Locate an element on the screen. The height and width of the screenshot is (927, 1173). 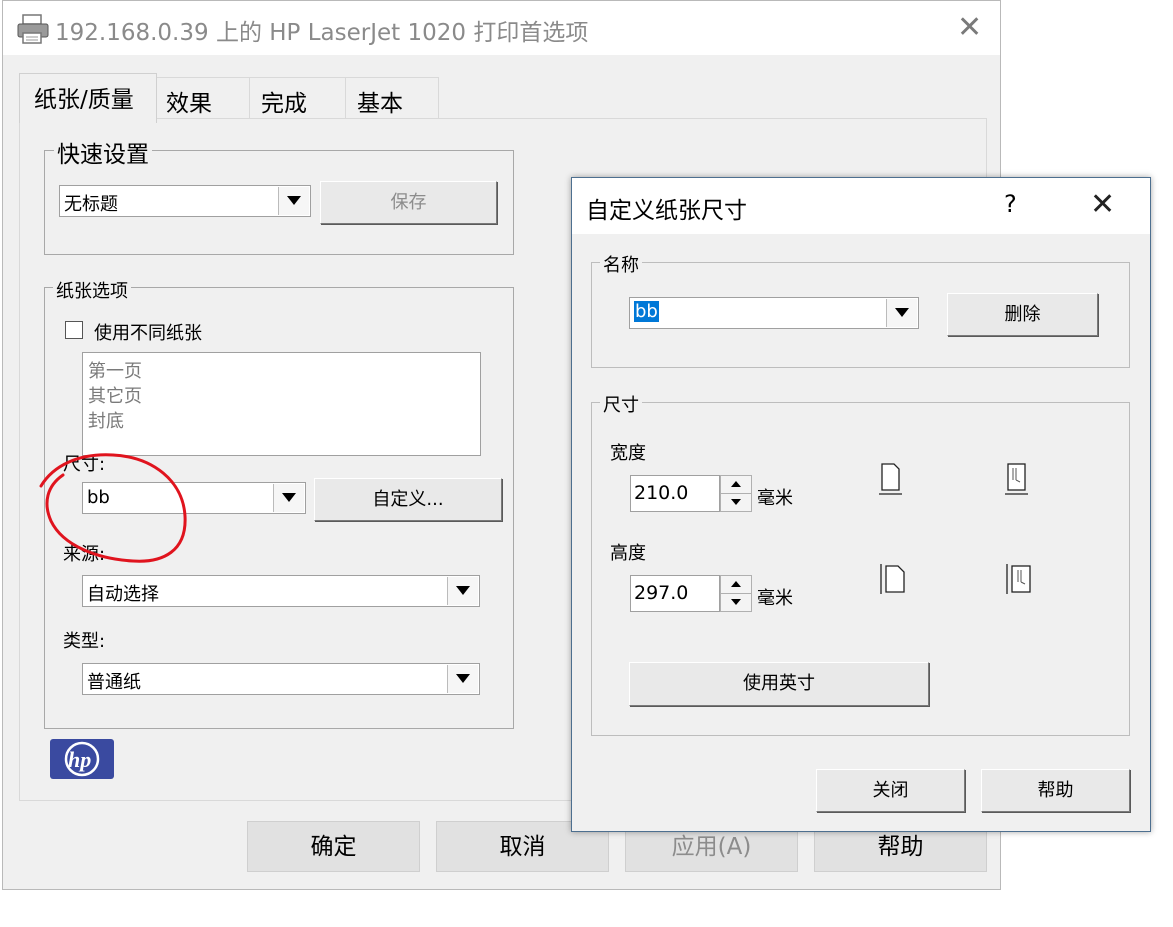
tab-basics: 基本 is located at coordinates (392, 98).